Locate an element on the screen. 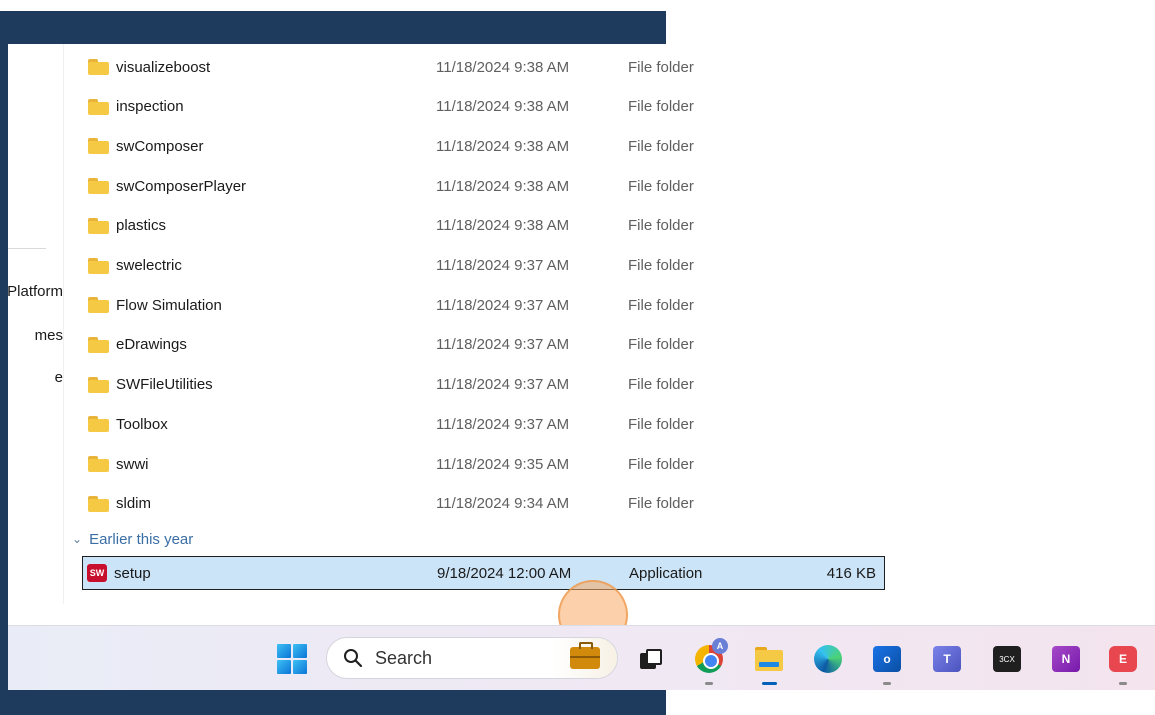 Image resolution: width=1155 pixels, height=715 pixels. taskbar-onenote: N is located at coordinates (1066, 659).